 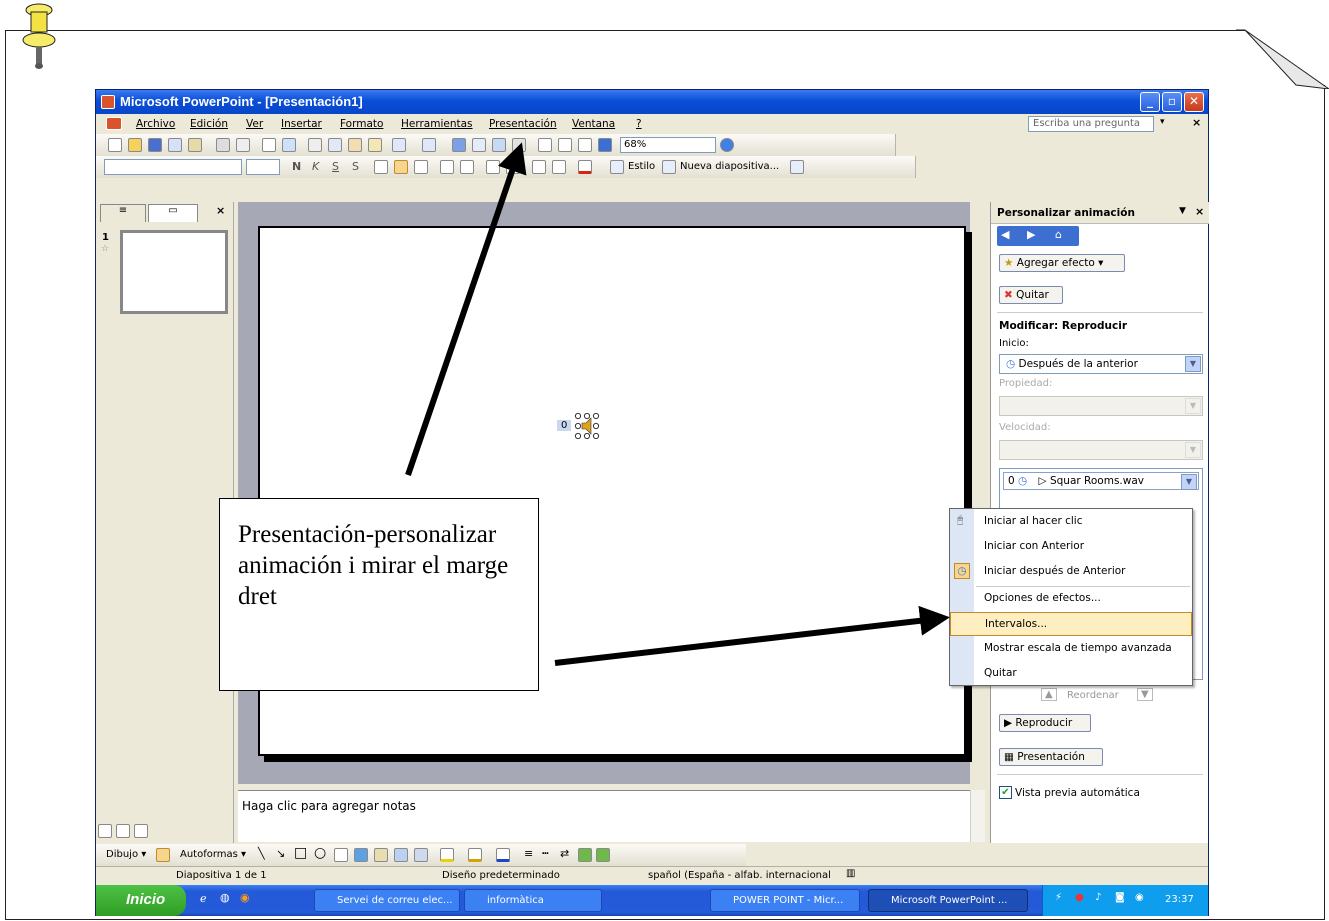 What do you see at coordinates (466, 309) in the screenshot?
I see `arrow-to-presentacion-menu` at bounding box center [466, 309].